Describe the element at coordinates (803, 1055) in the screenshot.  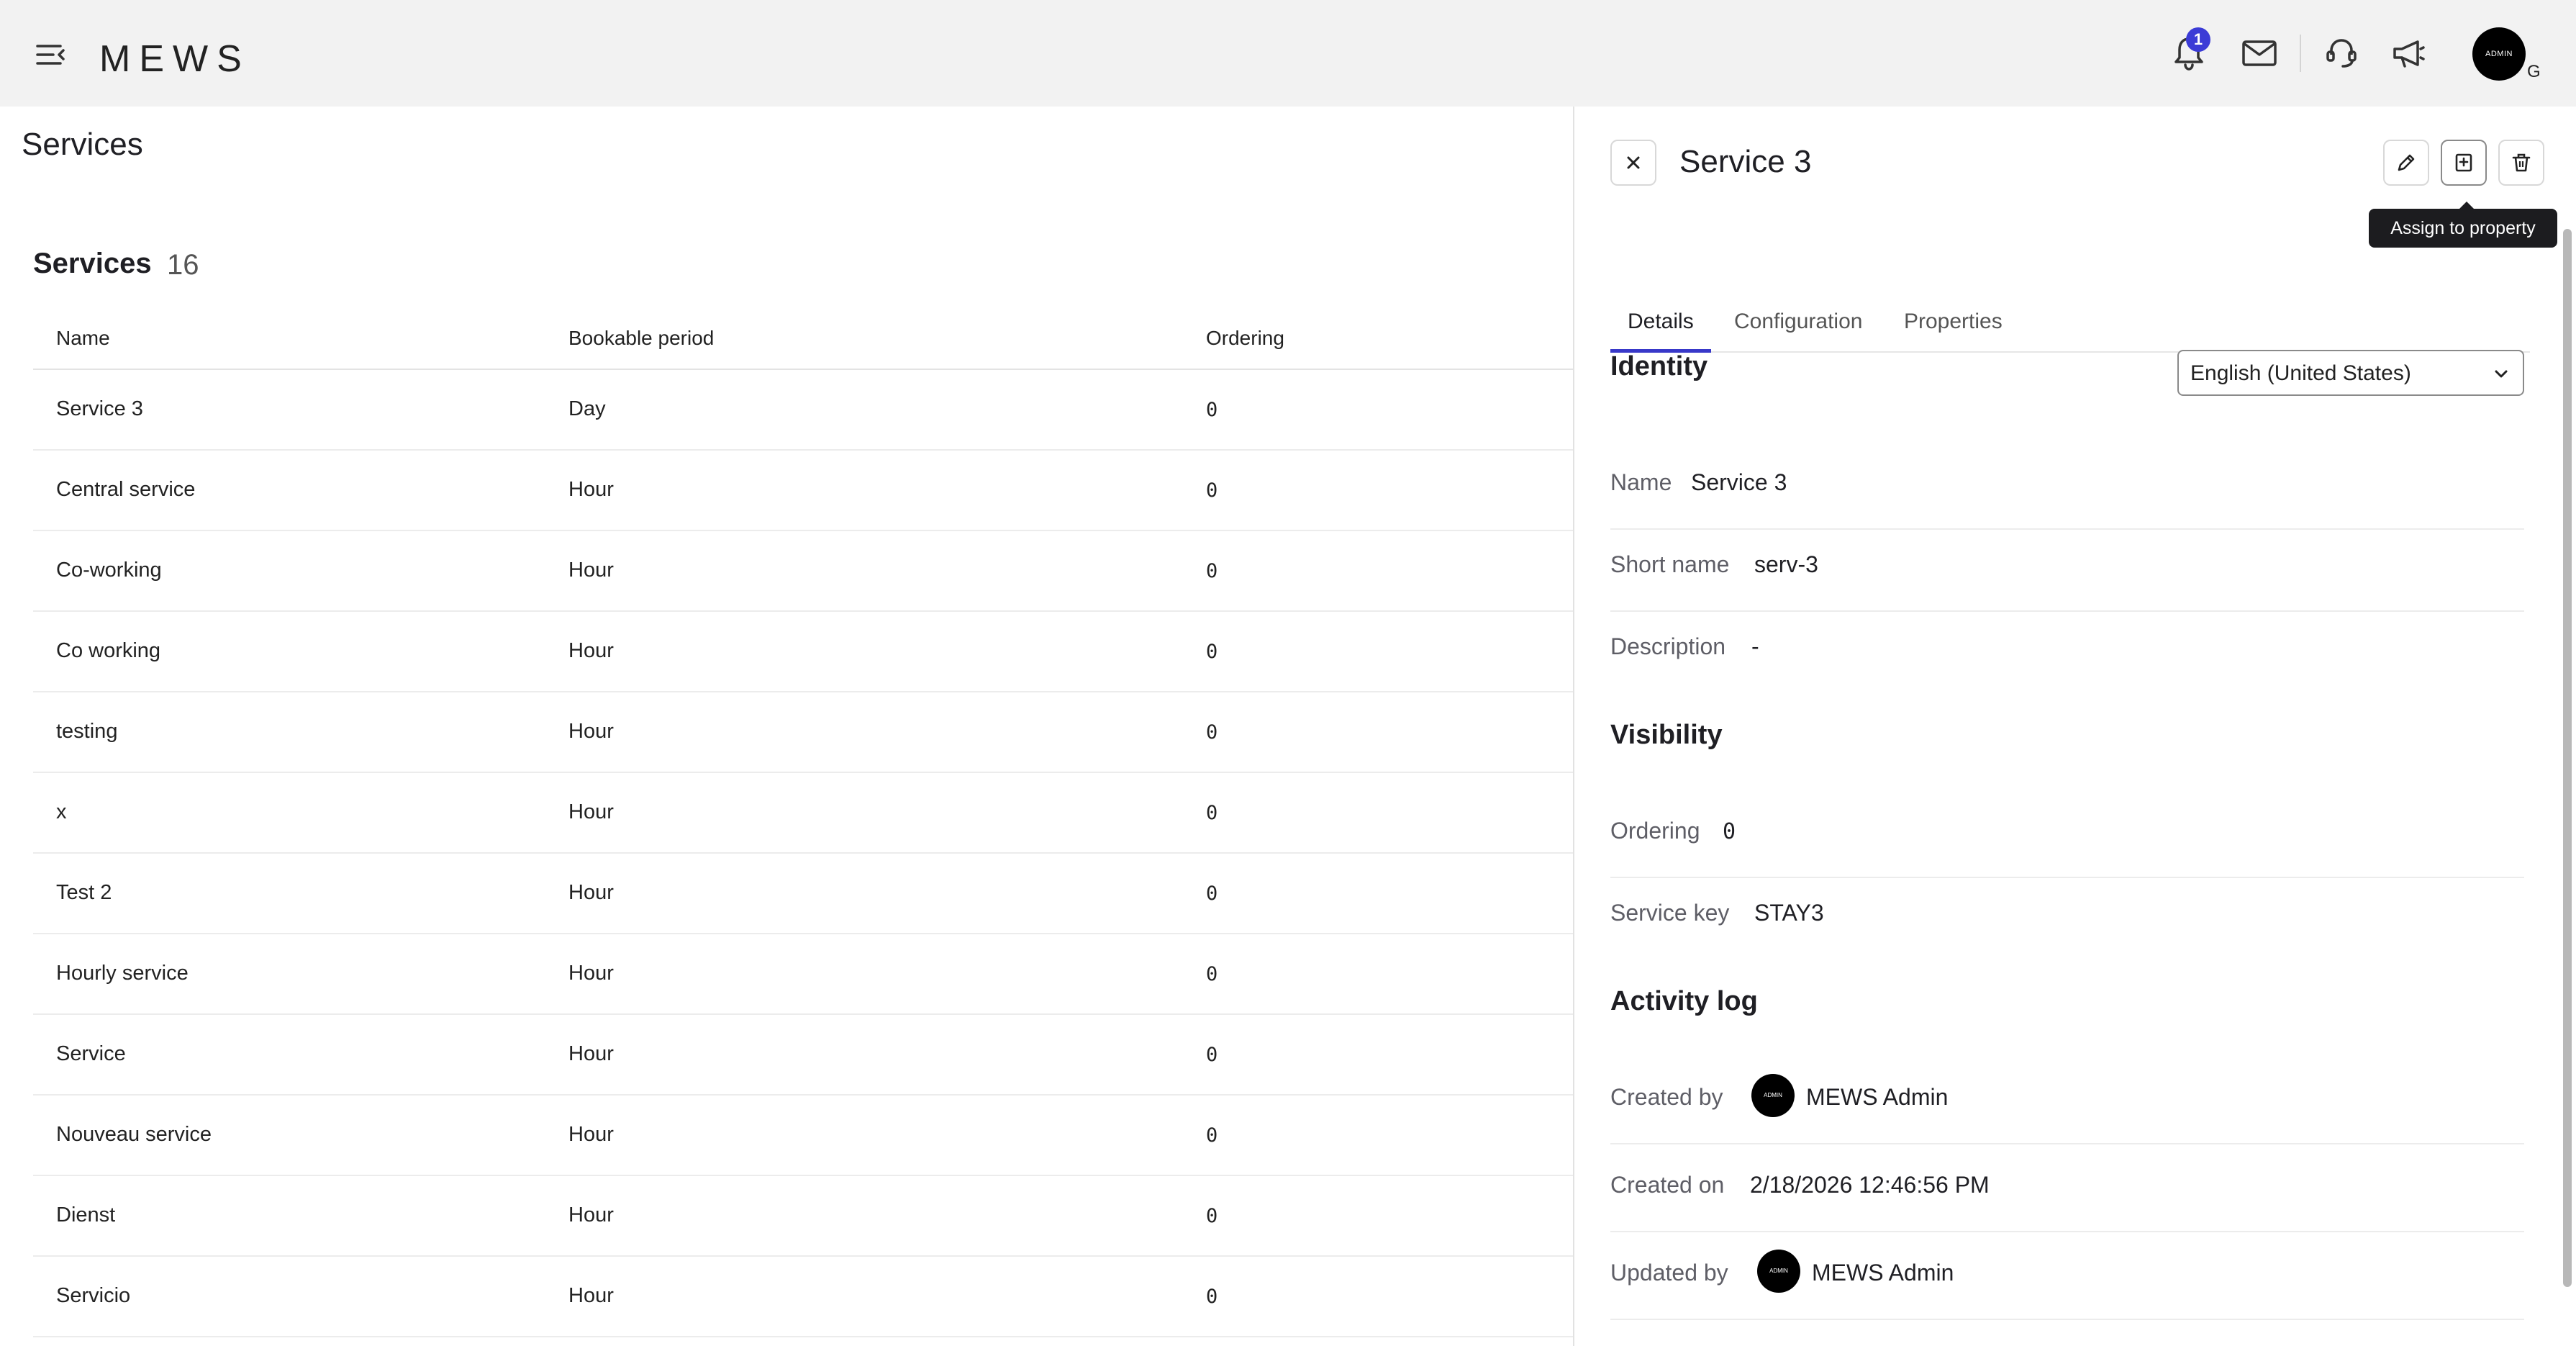
I see `table-row: Service Hour 0` at that location.